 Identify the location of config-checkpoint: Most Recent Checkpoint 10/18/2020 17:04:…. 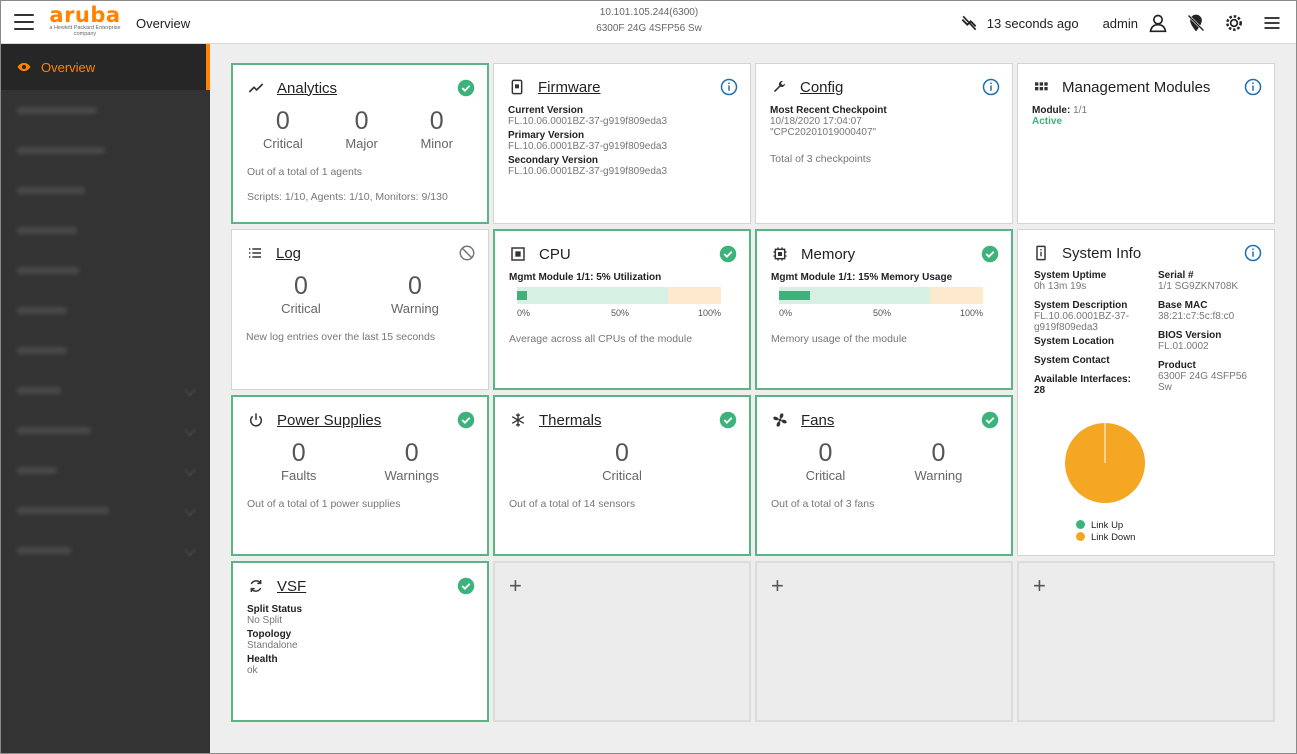
(828, 121).